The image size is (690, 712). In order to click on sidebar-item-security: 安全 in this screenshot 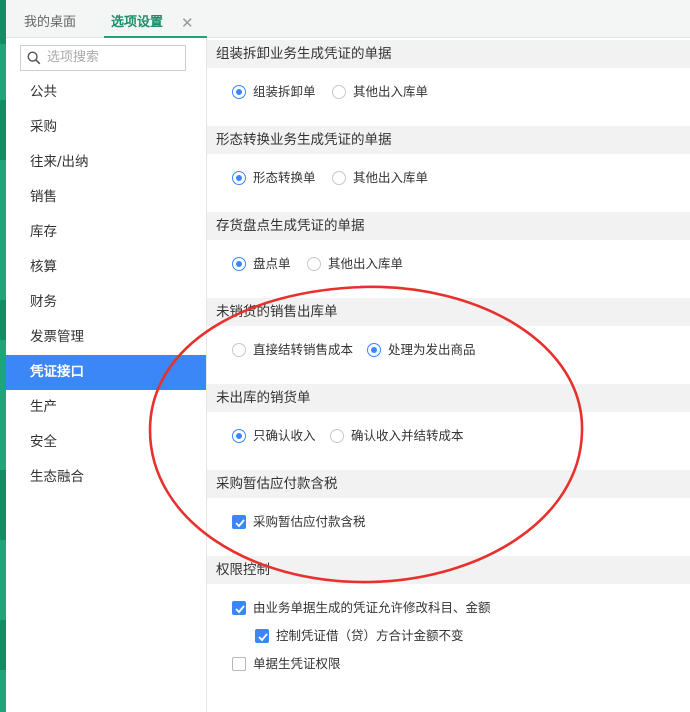, I will do `click(106, 442)`.